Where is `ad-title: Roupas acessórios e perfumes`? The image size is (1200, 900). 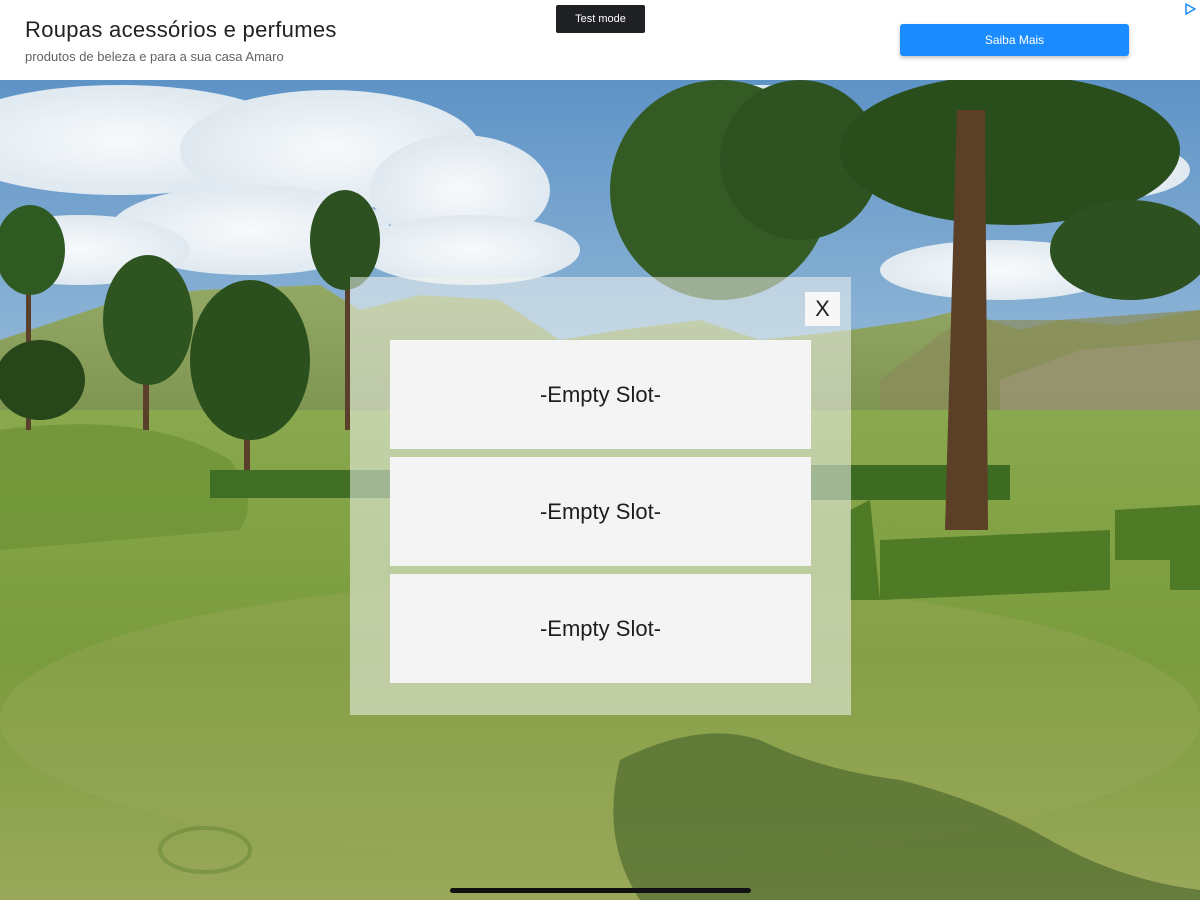
ad-title: Roupas acessórios e perfumes is located at coordinates (181, 30).